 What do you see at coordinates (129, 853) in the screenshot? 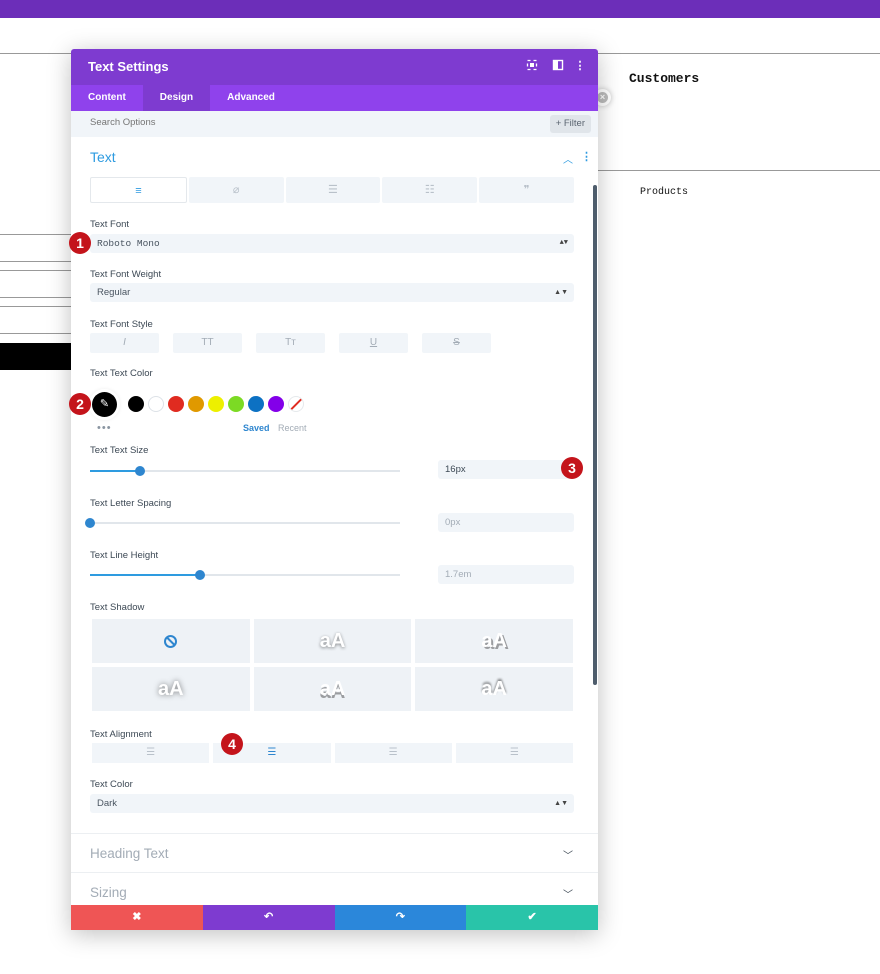
I see `section-title-heading-text: Heading Text` at bounding box center [129, 853].